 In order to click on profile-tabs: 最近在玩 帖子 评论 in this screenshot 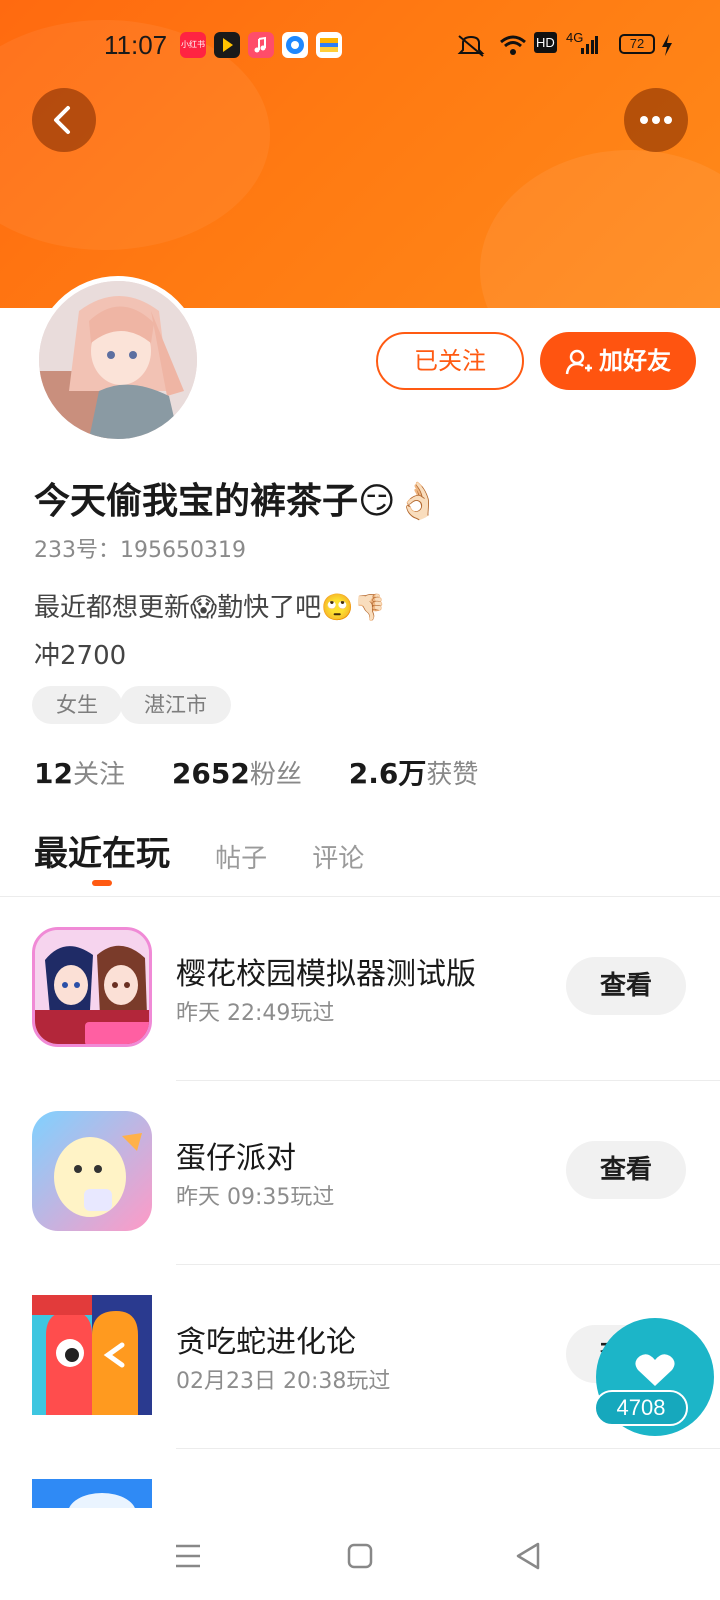, I will do `click(219, 856)`.